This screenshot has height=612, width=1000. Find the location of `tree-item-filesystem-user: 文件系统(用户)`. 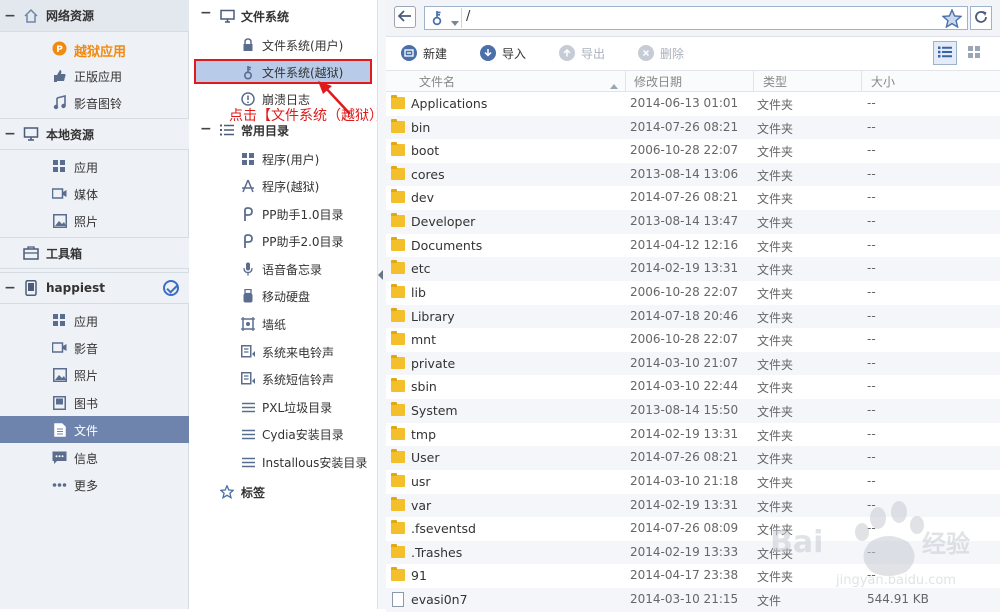

tree-item-filesystem-user: 文件系统(用户) is located at coordinates (291, 45).